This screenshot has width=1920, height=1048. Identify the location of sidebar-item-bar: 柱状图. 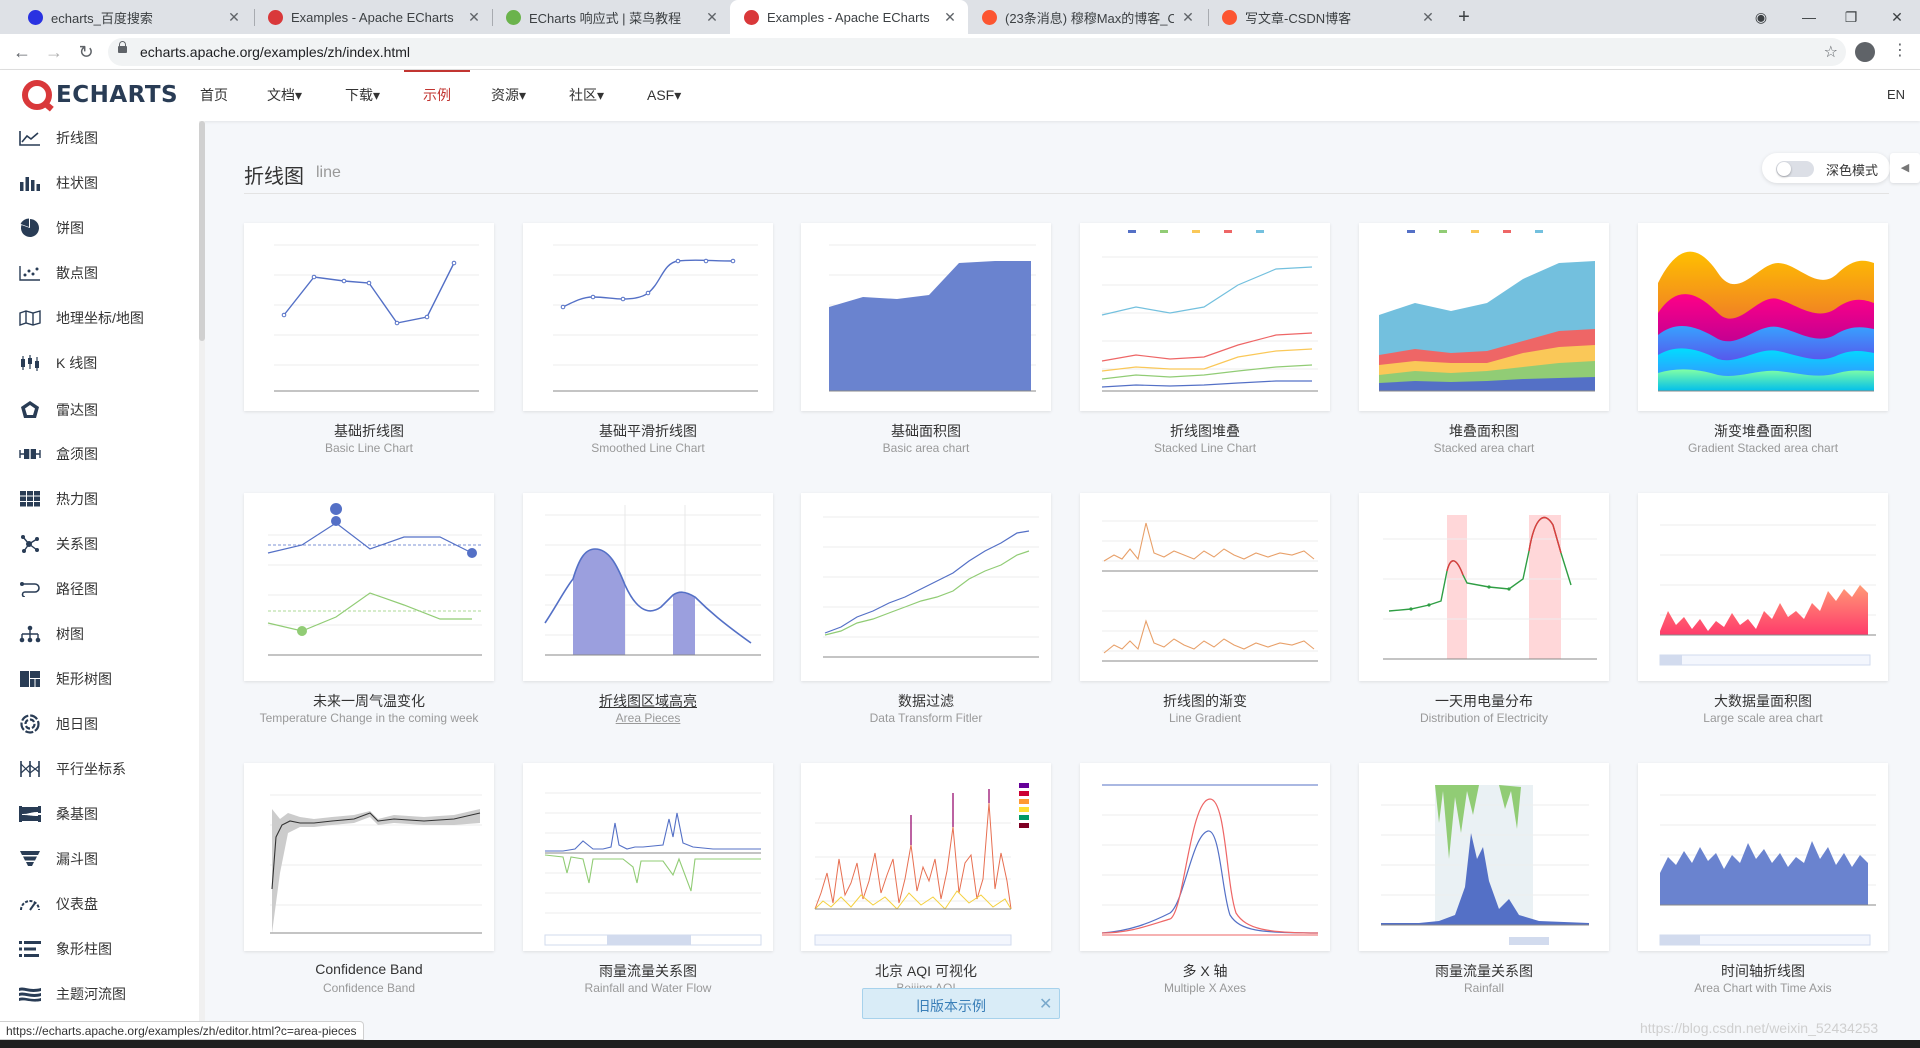
(99, 183).